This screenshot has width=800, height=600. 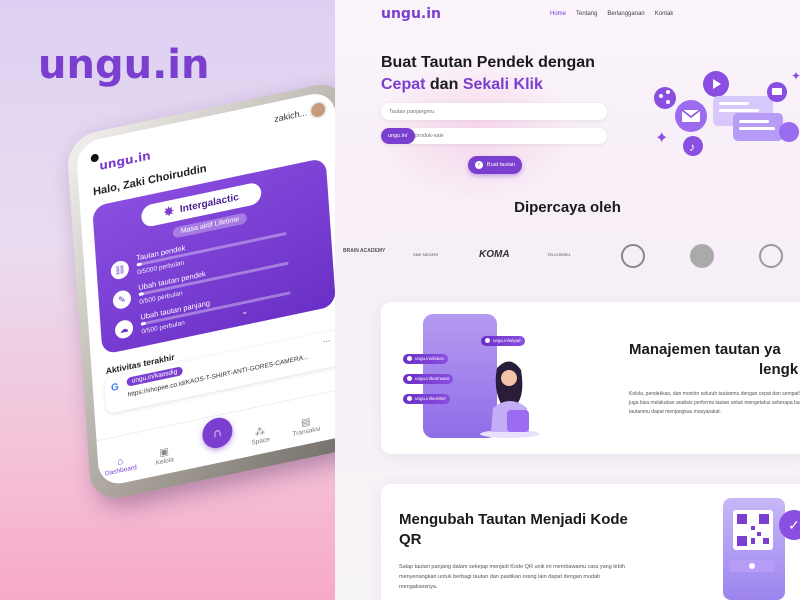 I want to click on share-icon, so click(x=665, y=98).